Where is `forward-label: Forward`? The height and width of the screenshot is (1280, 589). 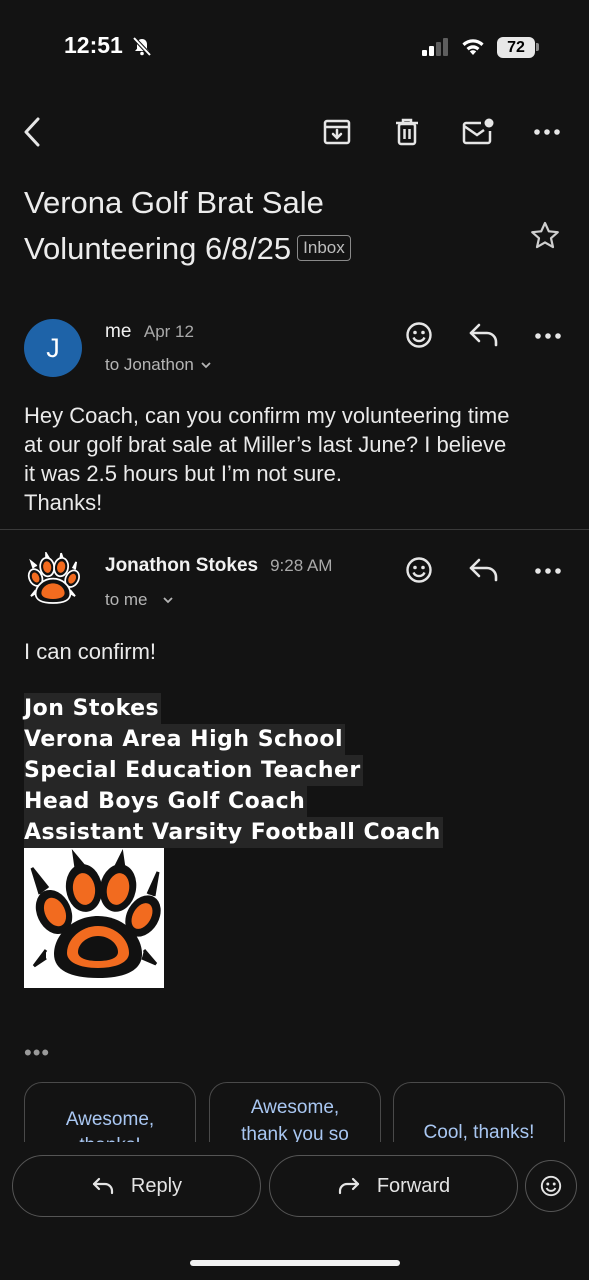 forward-label: Forward is located at coordinates (413, 1185).